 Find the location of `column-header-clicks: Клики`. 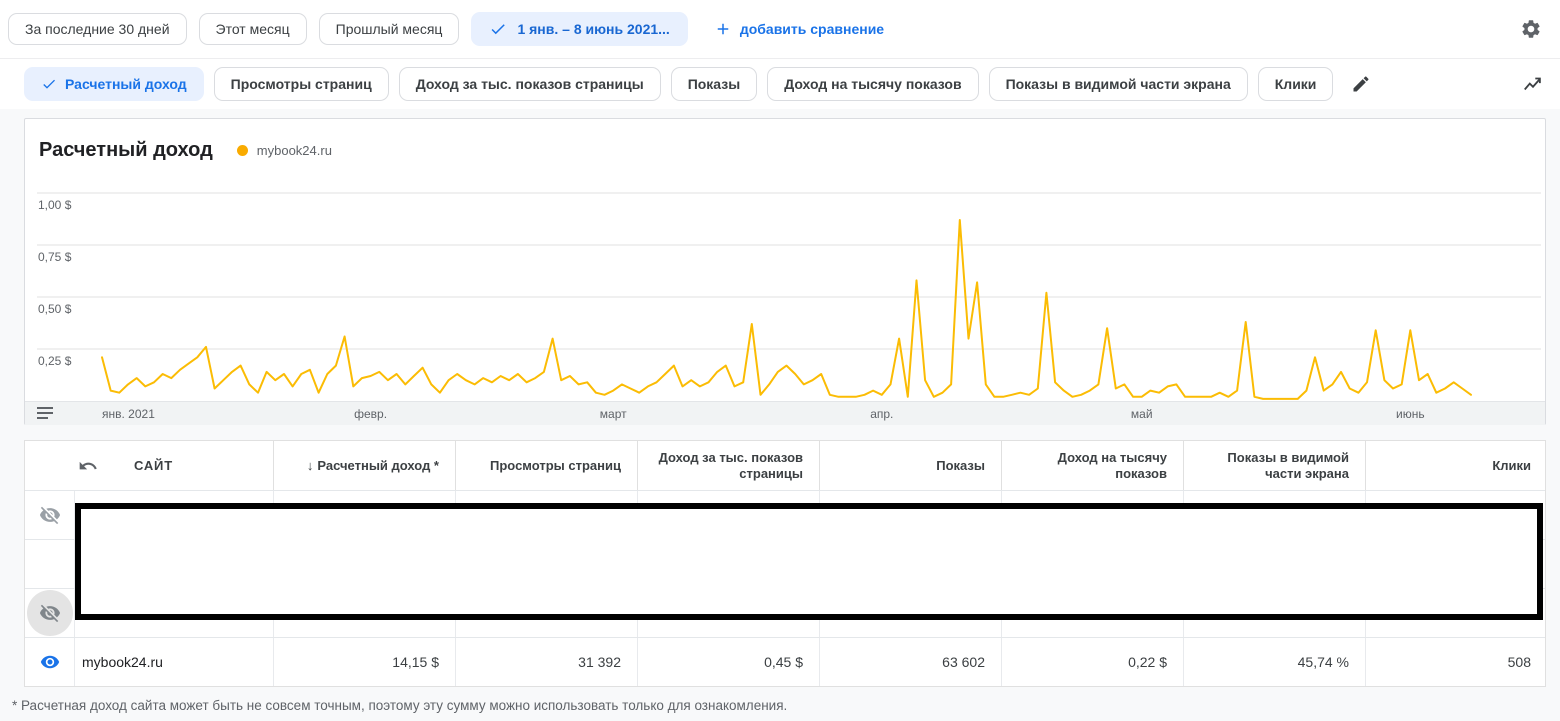

column-header-clicks: Клики is located at coordinates (1456, 465).